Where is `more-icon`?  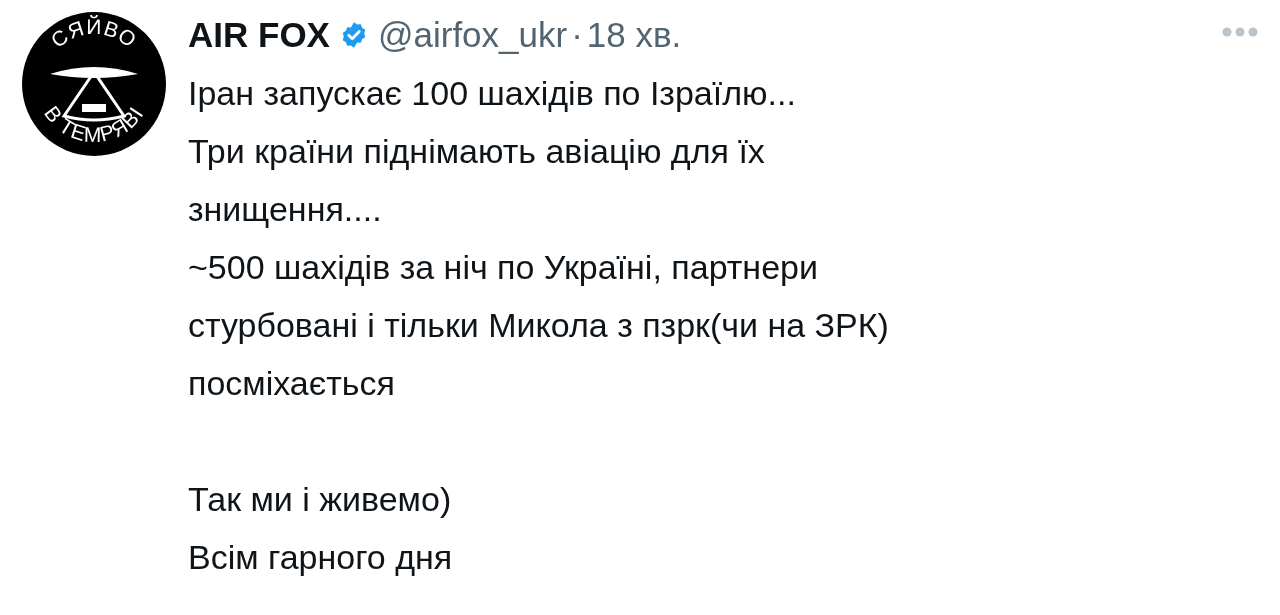
more-icon is located at coordinates (1240, 32).